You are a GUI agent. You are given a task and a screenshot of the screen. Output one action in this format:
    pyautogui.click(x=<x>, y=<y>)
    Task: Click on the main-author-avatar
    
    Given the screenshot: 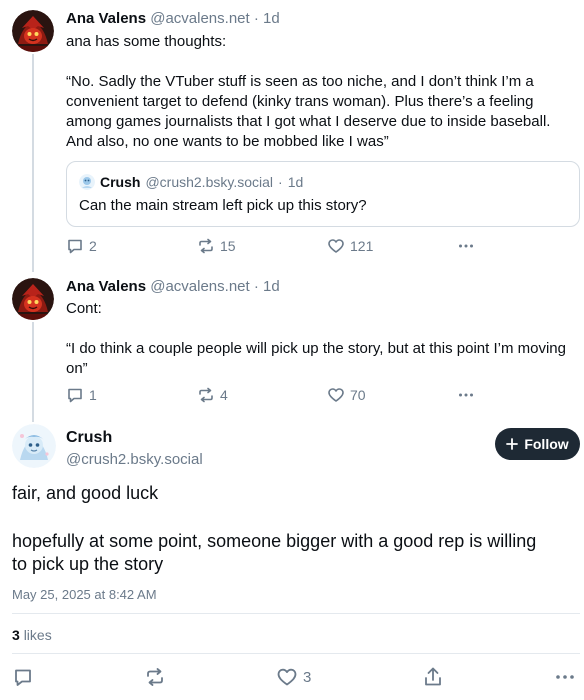 What is the action you would take?
    pyautogui.click(x=34, y=446)
    